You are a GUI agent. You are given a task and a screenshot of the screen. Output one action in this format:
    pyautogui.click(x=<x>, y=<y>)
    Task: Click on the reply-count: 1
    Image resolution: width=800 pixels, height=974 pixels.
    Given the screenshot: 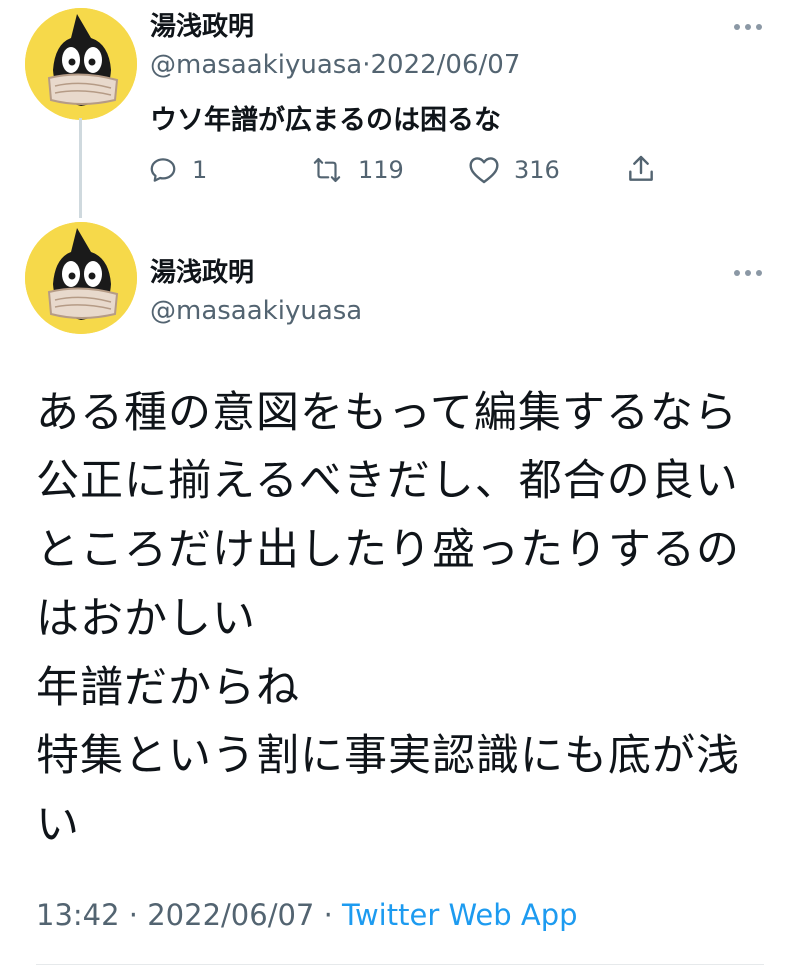 What is the action you would take?
    pyautogui.click(x=200, y=170)
    